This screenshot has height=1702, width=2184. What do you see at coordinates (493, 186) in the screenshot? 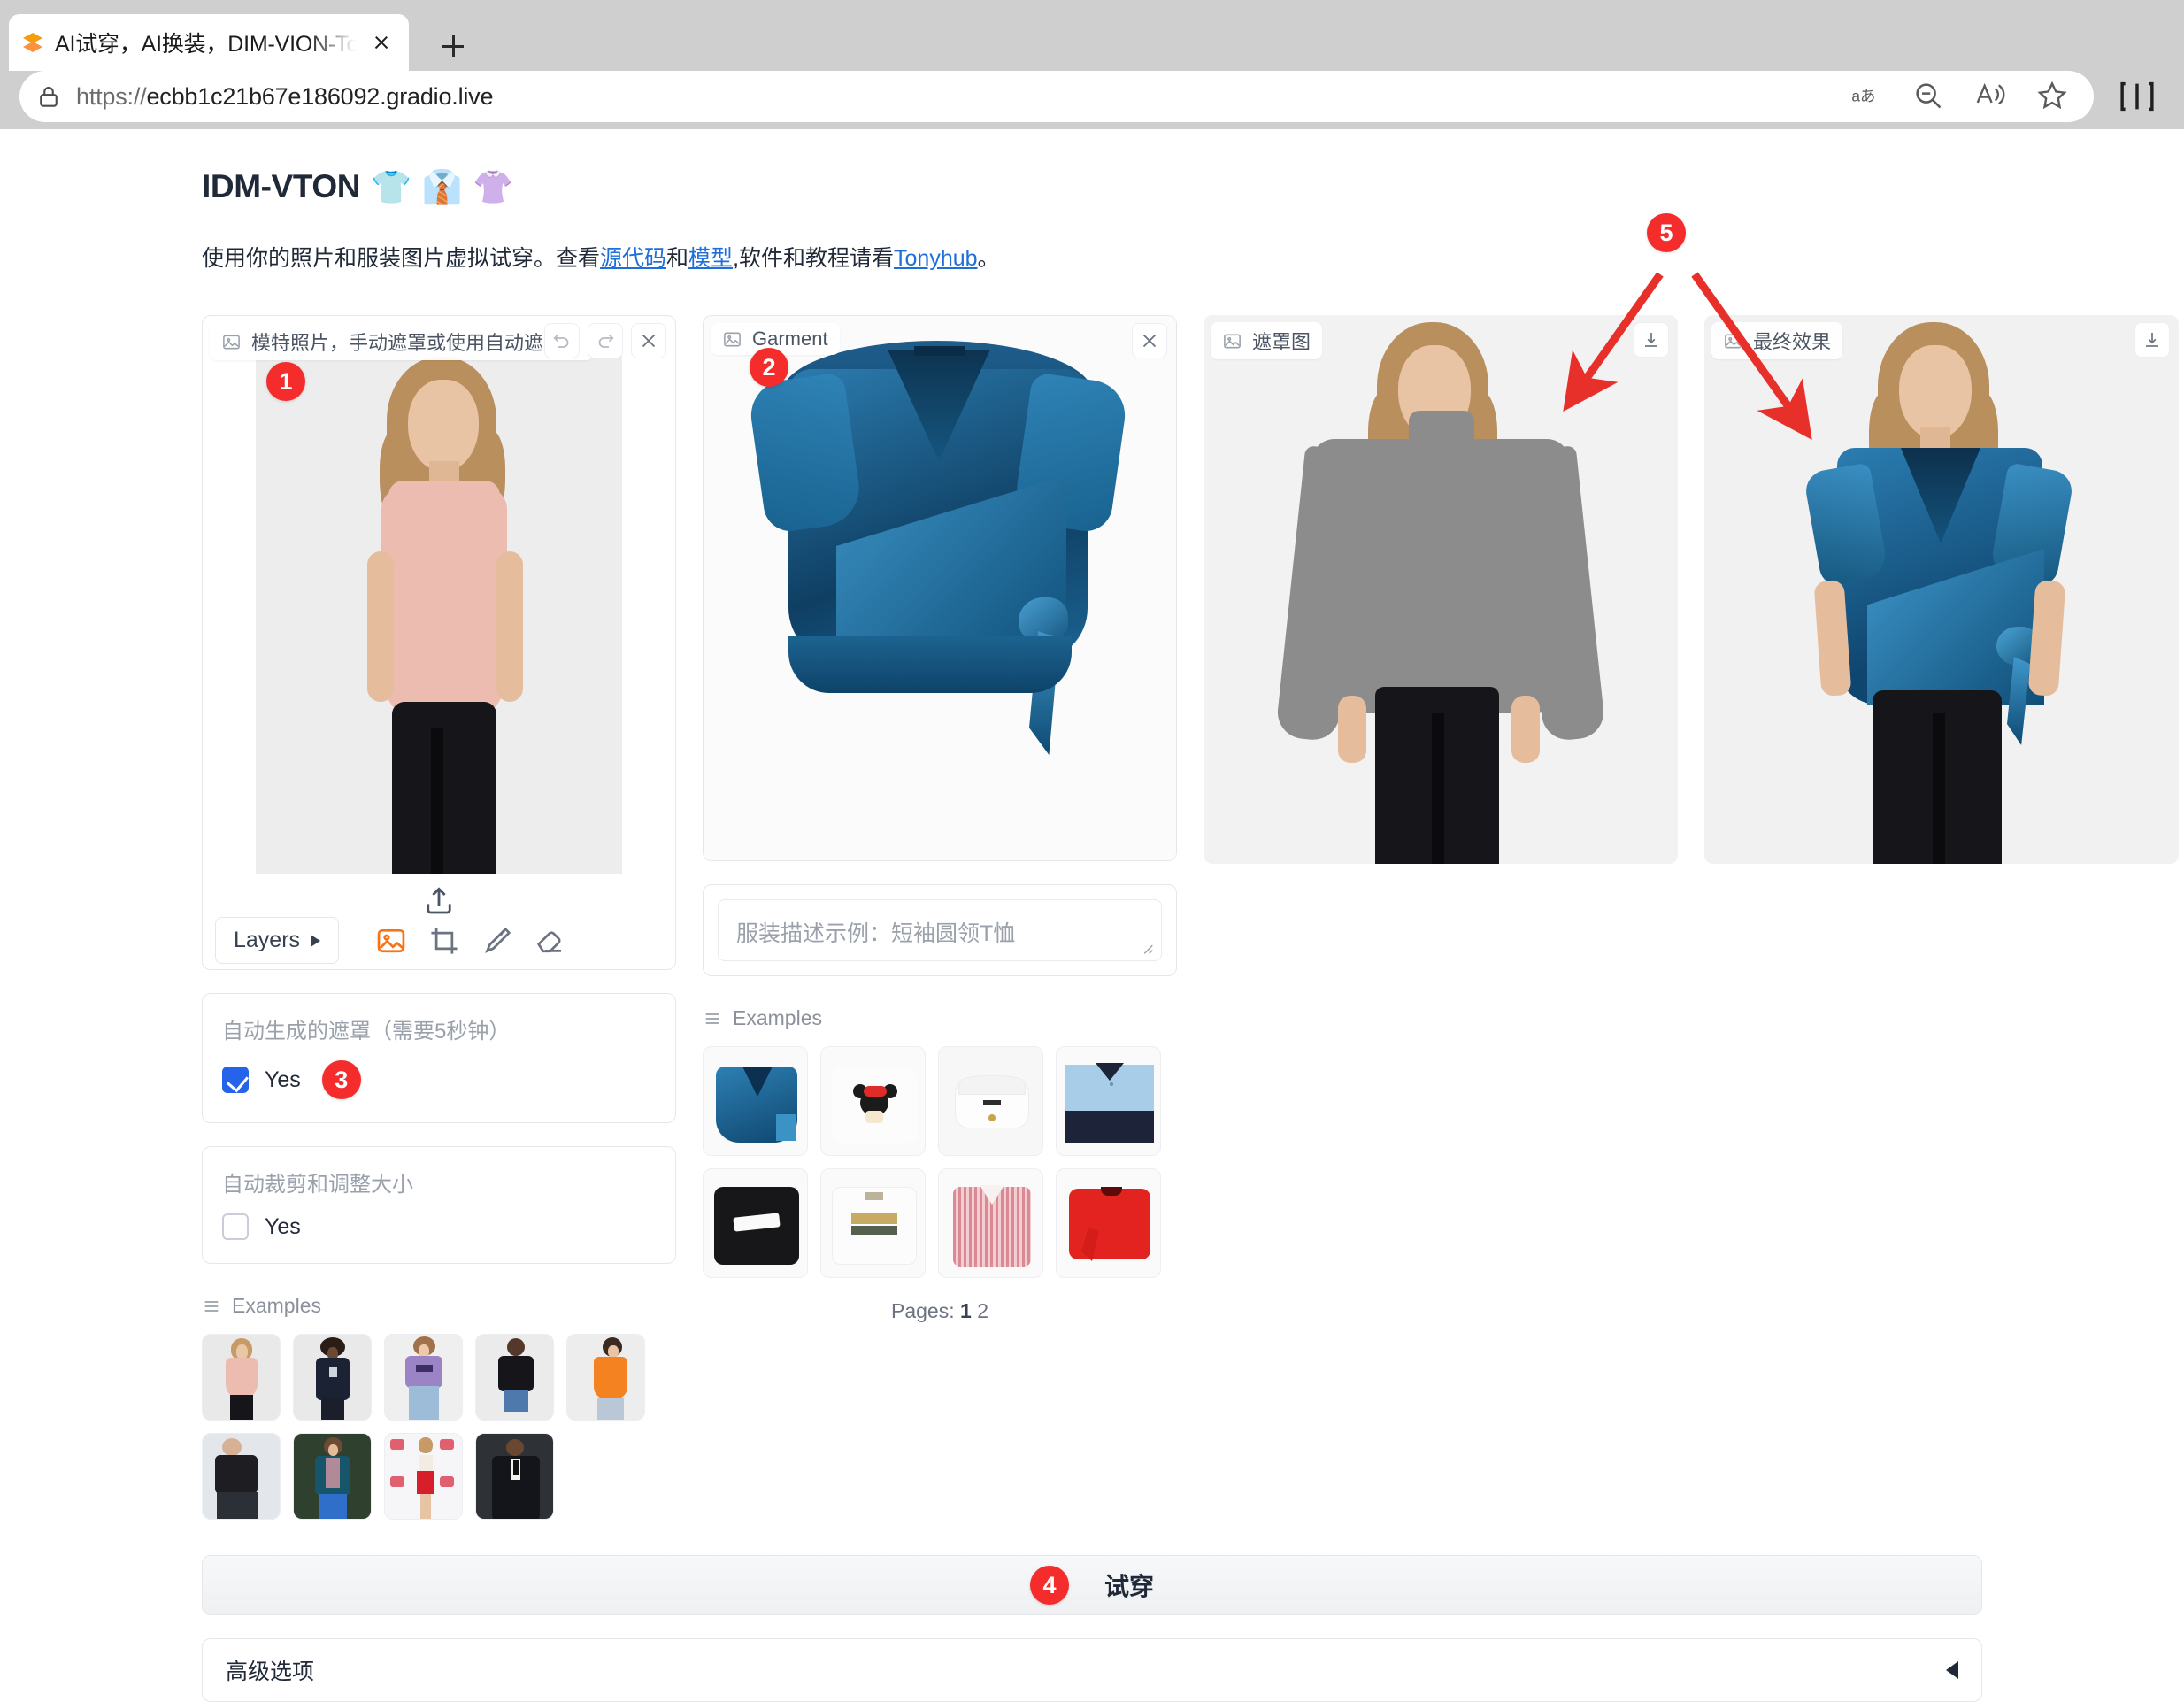
I see `blouse-emoji-3: 👚` at bounding box center [493, 186].